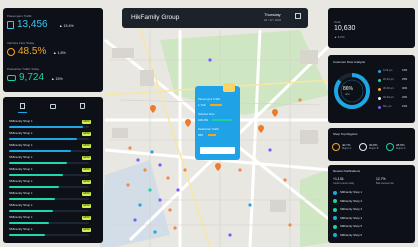 The width and height of the screenshot is (418, 247). Describe the element at coordinates (22, 112) in the screenshot. I see `active-tab-indicator` at that location.